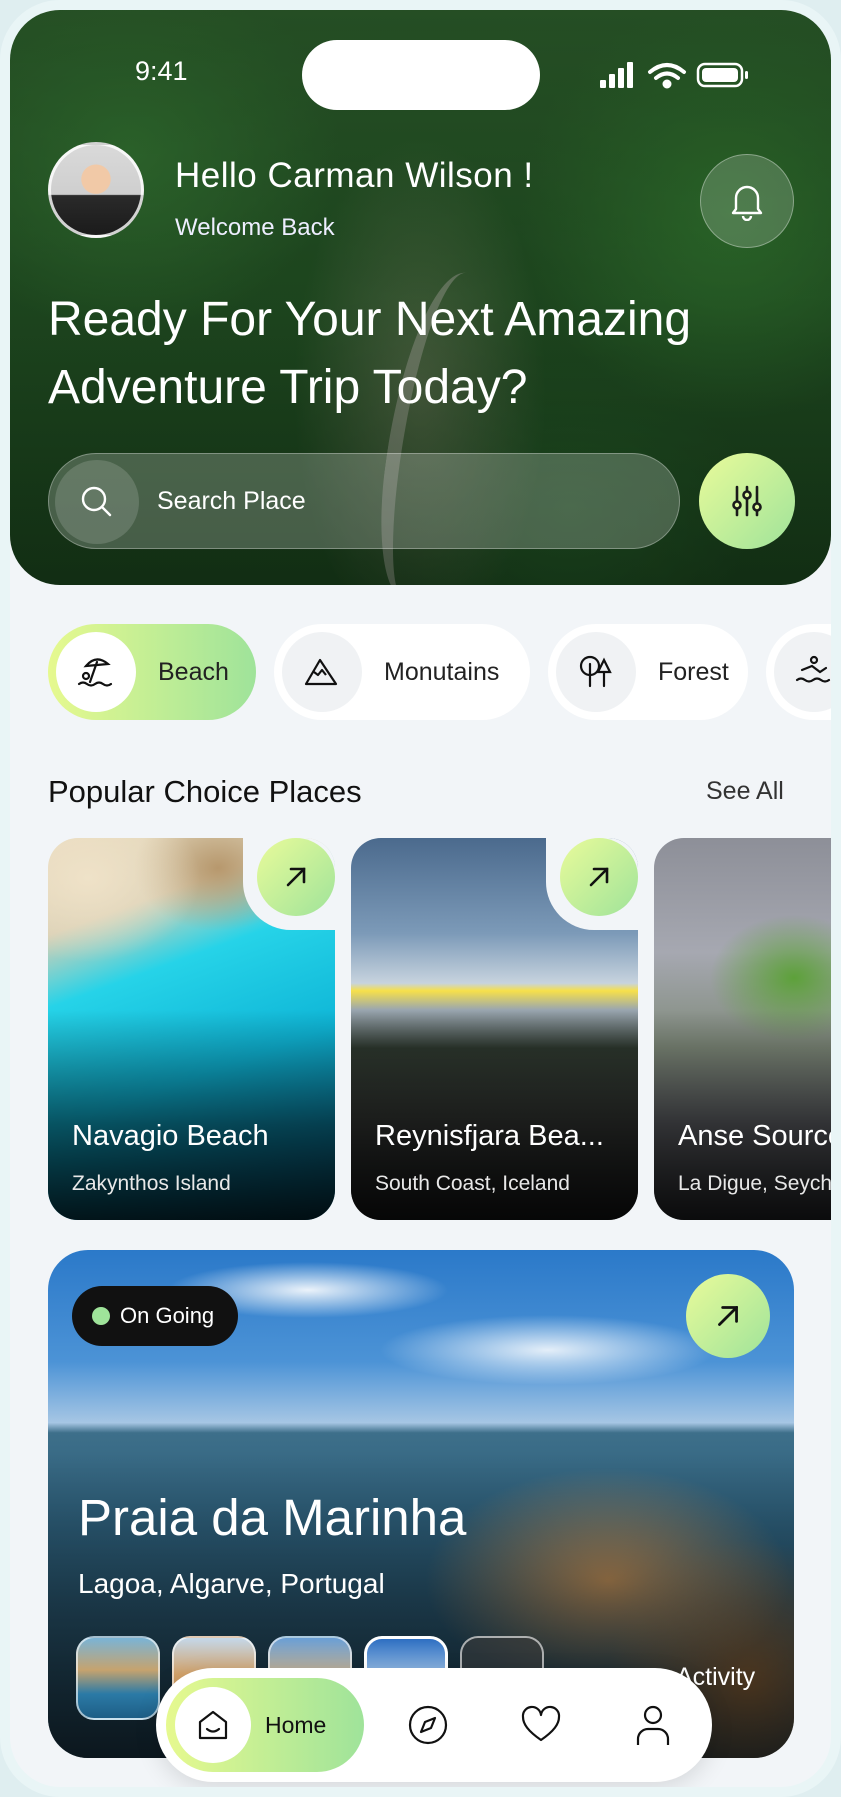  What do you see at coordinates (96, 672) in the screenshot?
I see `beach-umbrella-icon` at bounding box center [96, 672].